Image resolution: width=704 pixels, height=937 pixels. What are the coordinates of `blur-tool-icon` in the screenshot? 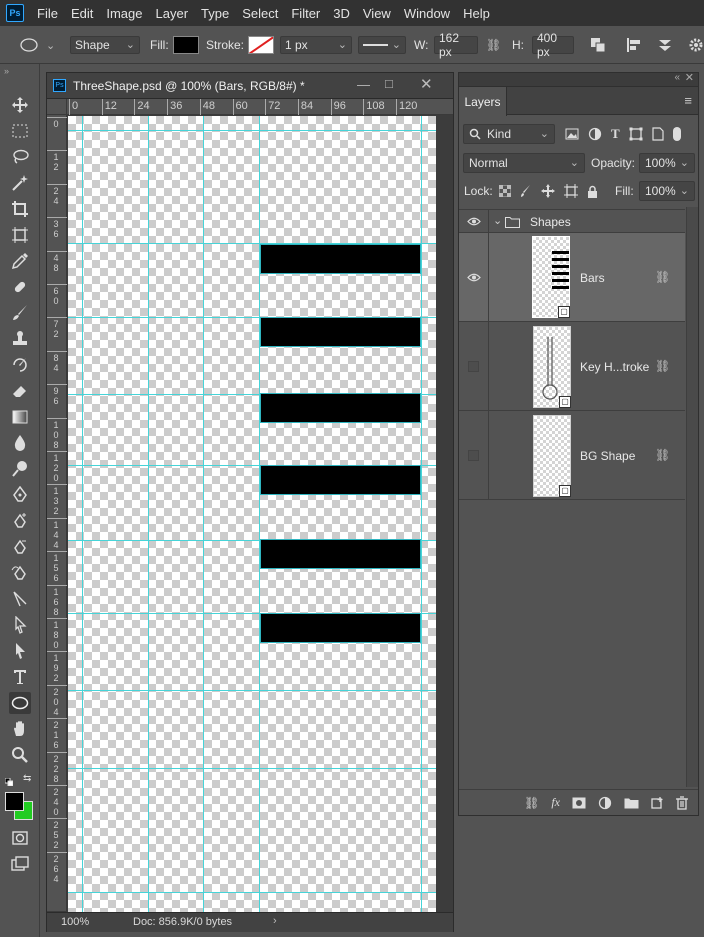 It's located at (20, 443).